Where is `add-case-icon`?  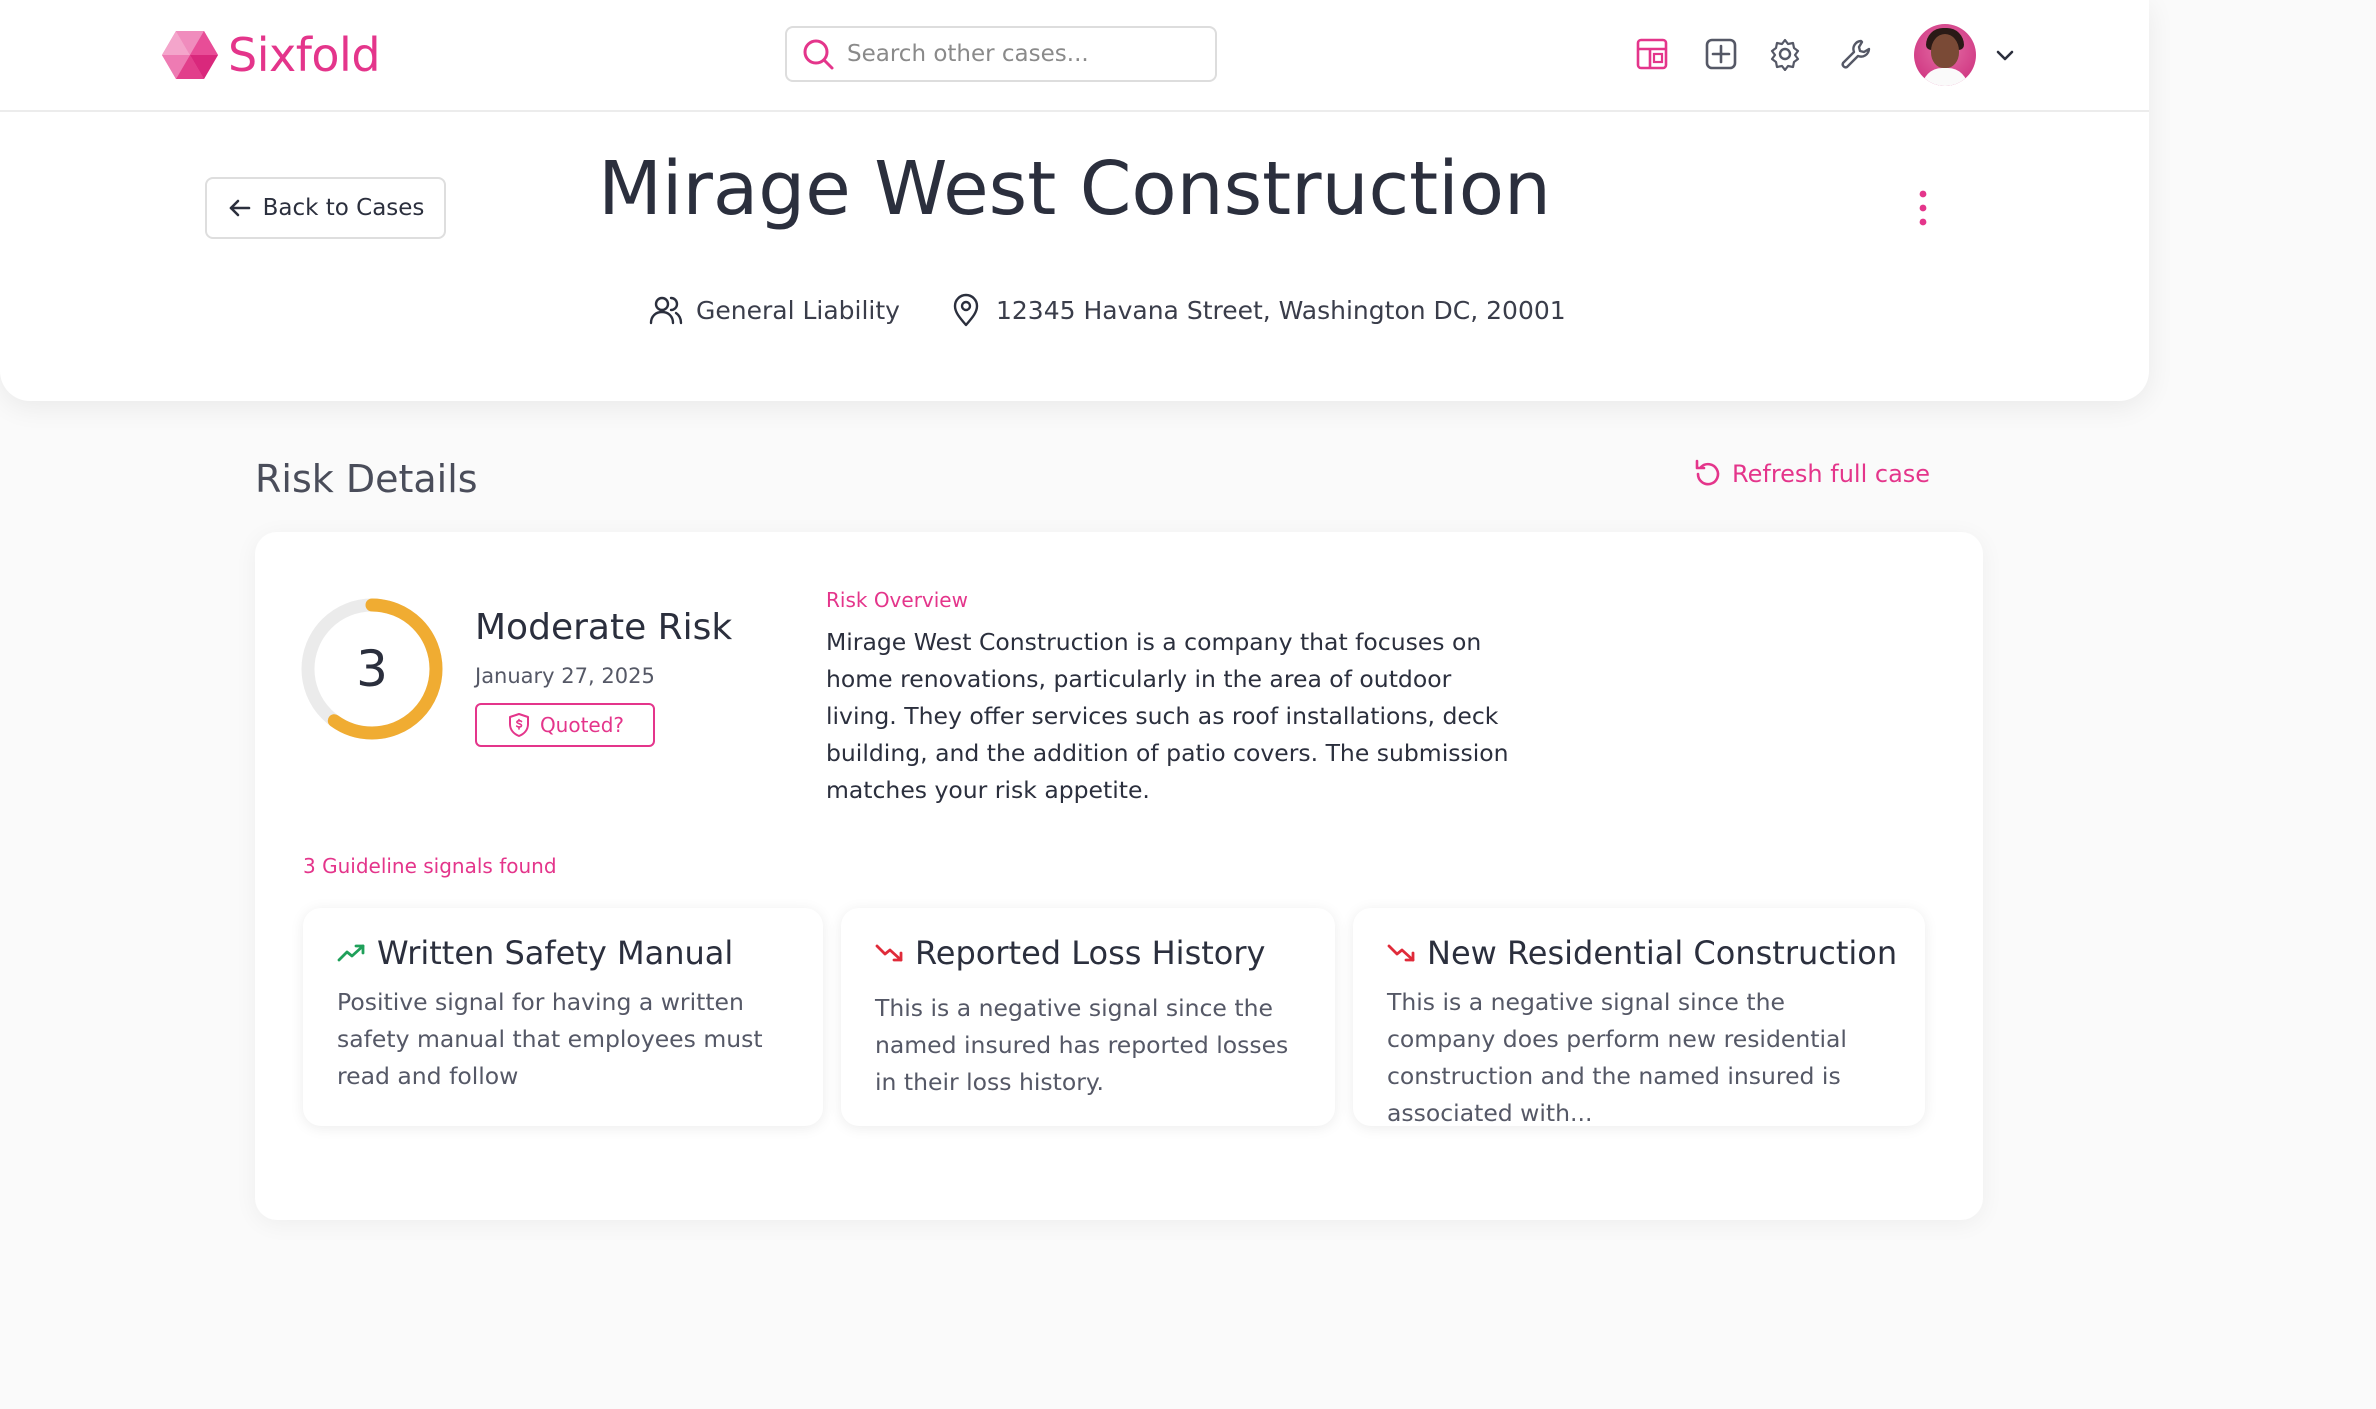 add-case-icon is located at coordinates (1721, 54).